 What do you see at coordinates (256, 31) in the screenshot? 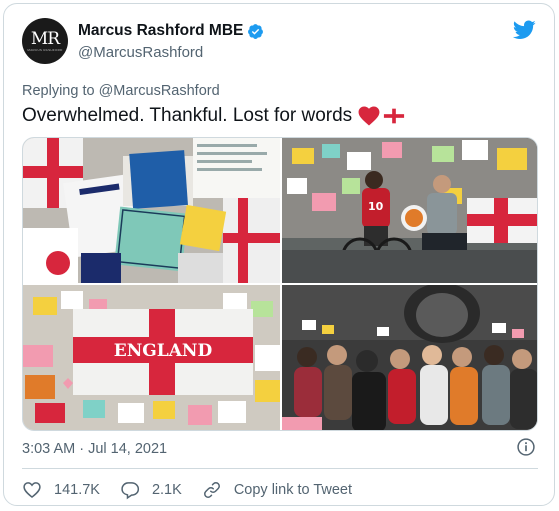
I see `verified-badge-icon` at bounding box center [256, 31].